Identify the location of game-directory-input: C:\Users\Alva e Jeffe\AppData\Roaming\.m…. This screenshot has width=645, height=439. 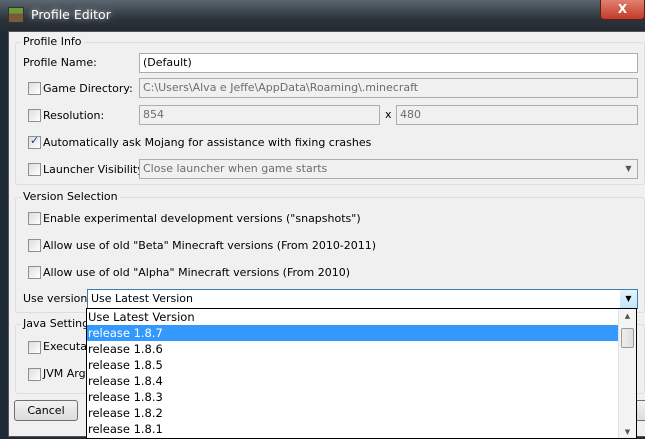
(388, 88).